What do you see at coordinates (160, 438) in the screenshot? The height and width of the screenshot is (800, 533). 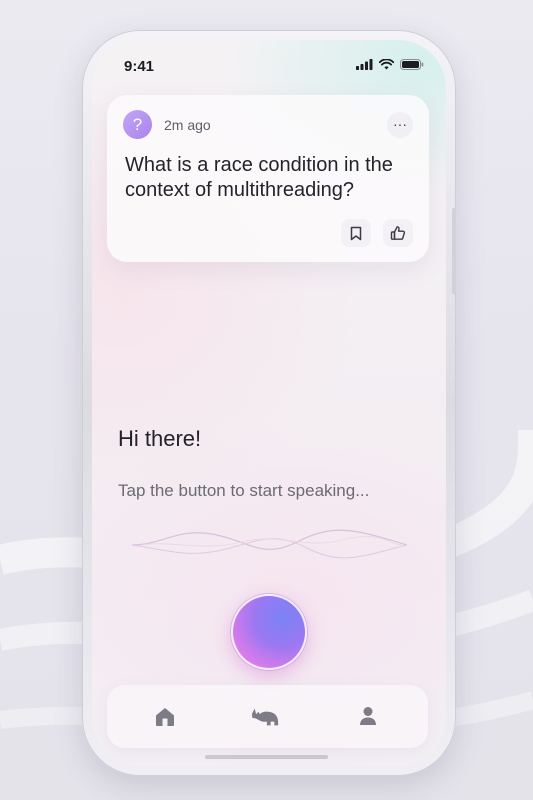 I see `greeting-heading: Hi there!` at bounding box center [160, 438].